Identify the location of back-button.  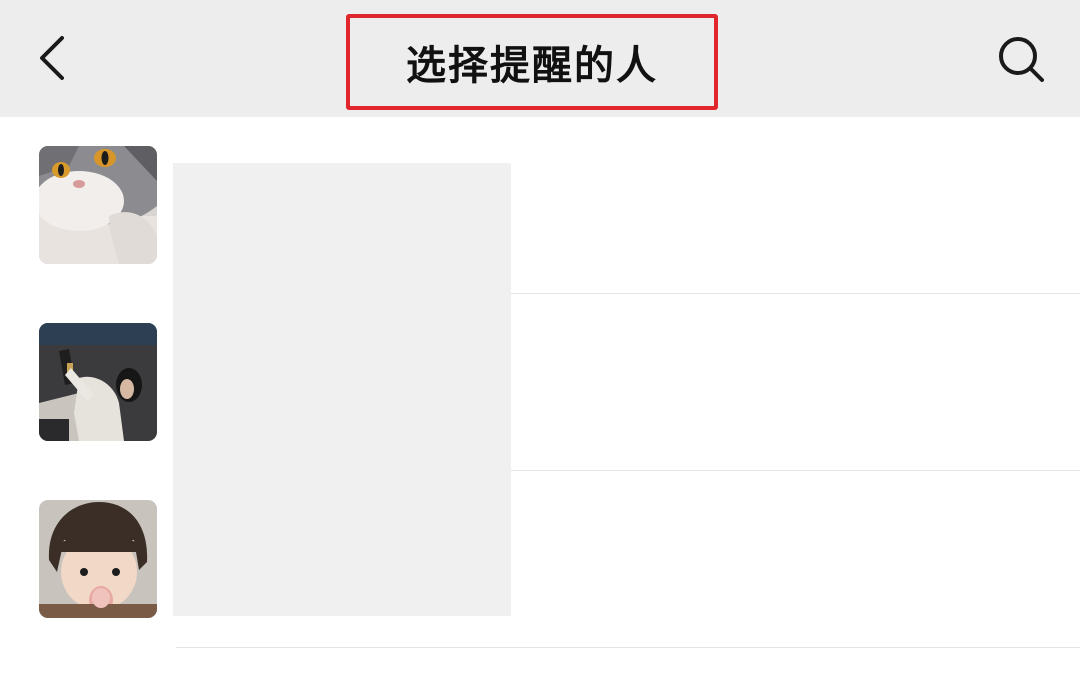
(52, 58).